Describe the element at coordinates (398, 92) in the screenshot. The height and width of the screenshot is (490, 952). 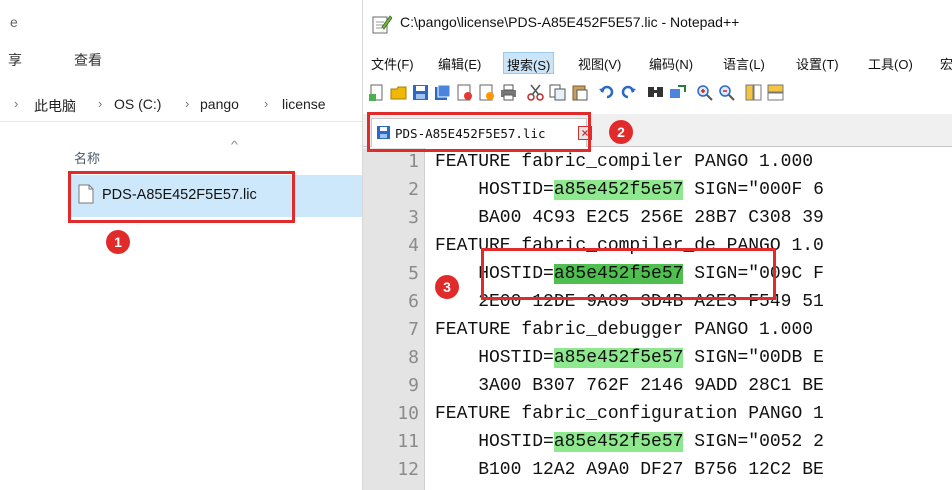
I see `open-file-icon` at that location.